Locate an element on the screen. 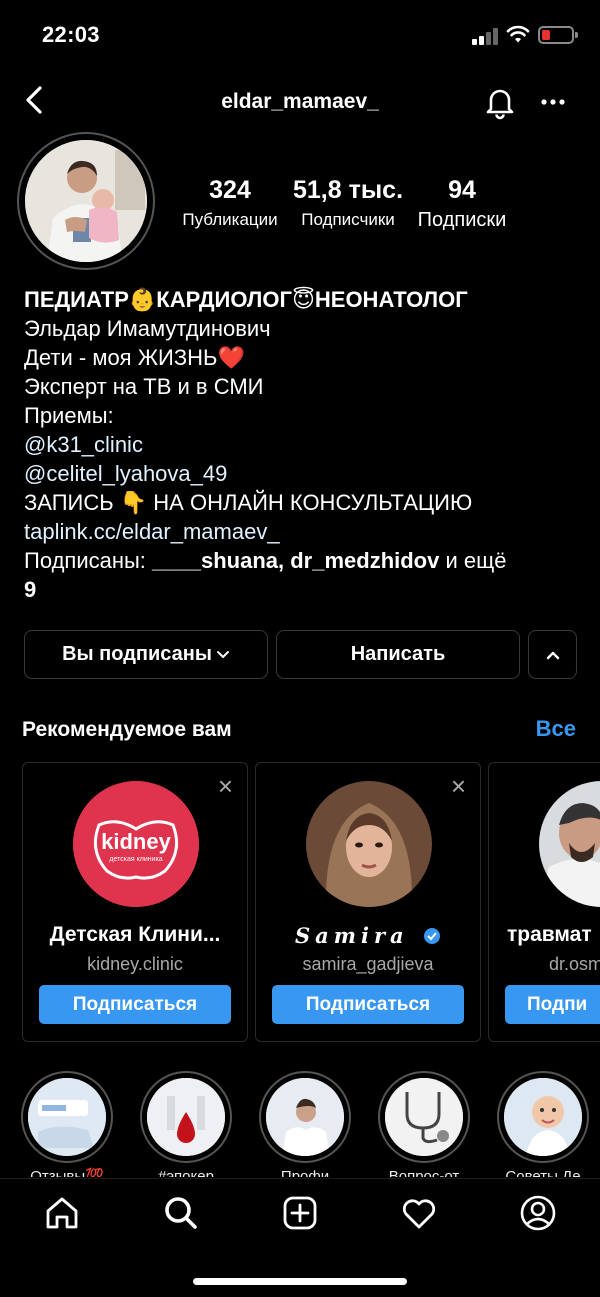 Image resolution: width=600 pixels, height=1297 pixels. stat-followers: 51,8 тыс. Подписчики is located at coordinates (348, 202).